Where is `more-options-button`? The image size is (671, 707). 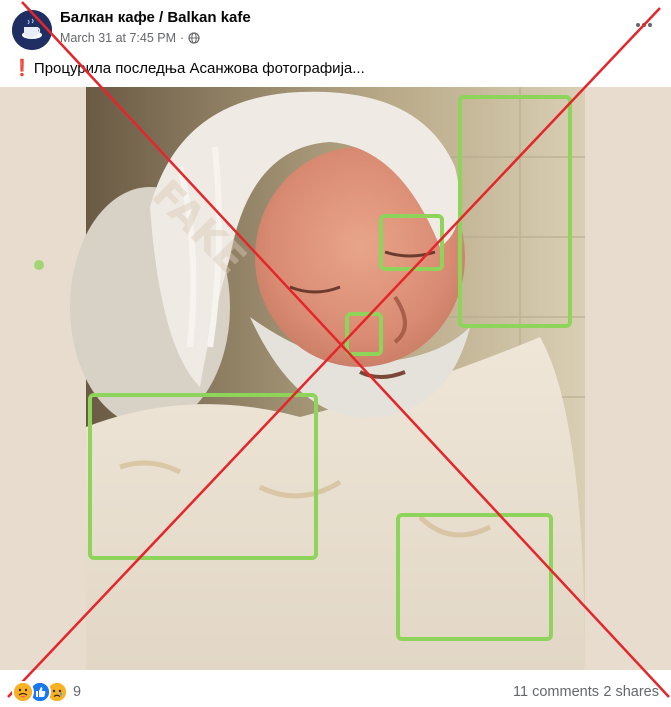
more-options-button is located at coordinates (644, 25).